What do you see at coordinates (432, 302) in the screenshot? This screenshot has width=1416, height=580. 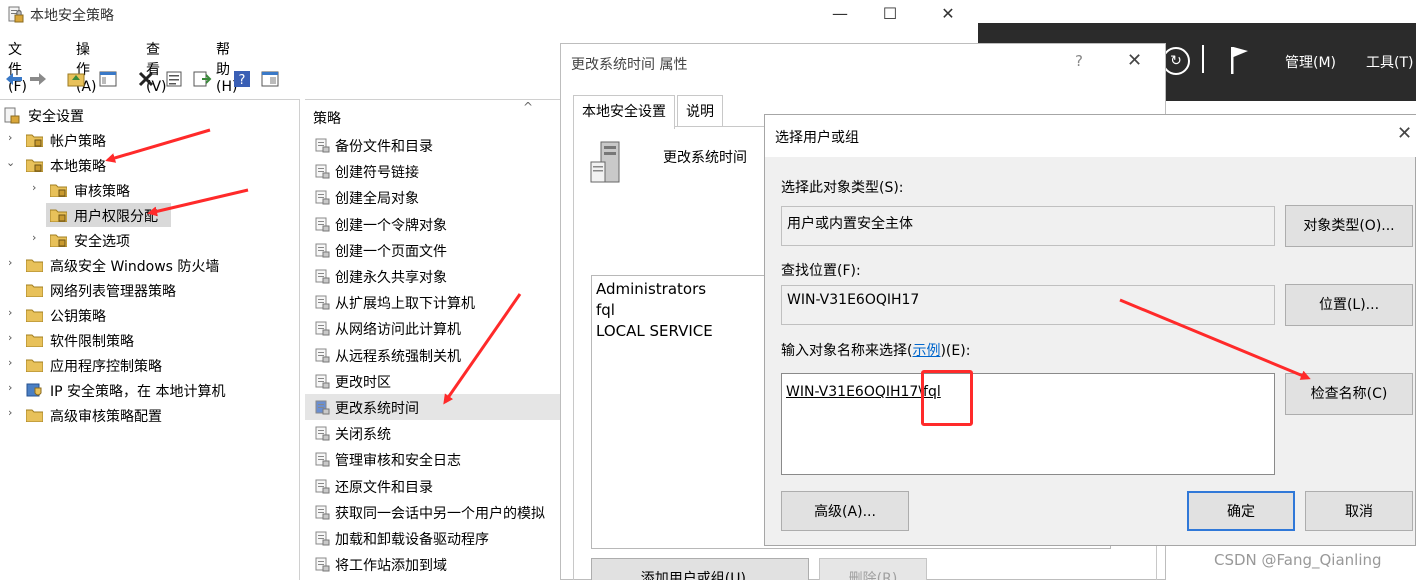 I see `policy-row: 从扩展坞上取下计算机` at bounding box center [432, 302].